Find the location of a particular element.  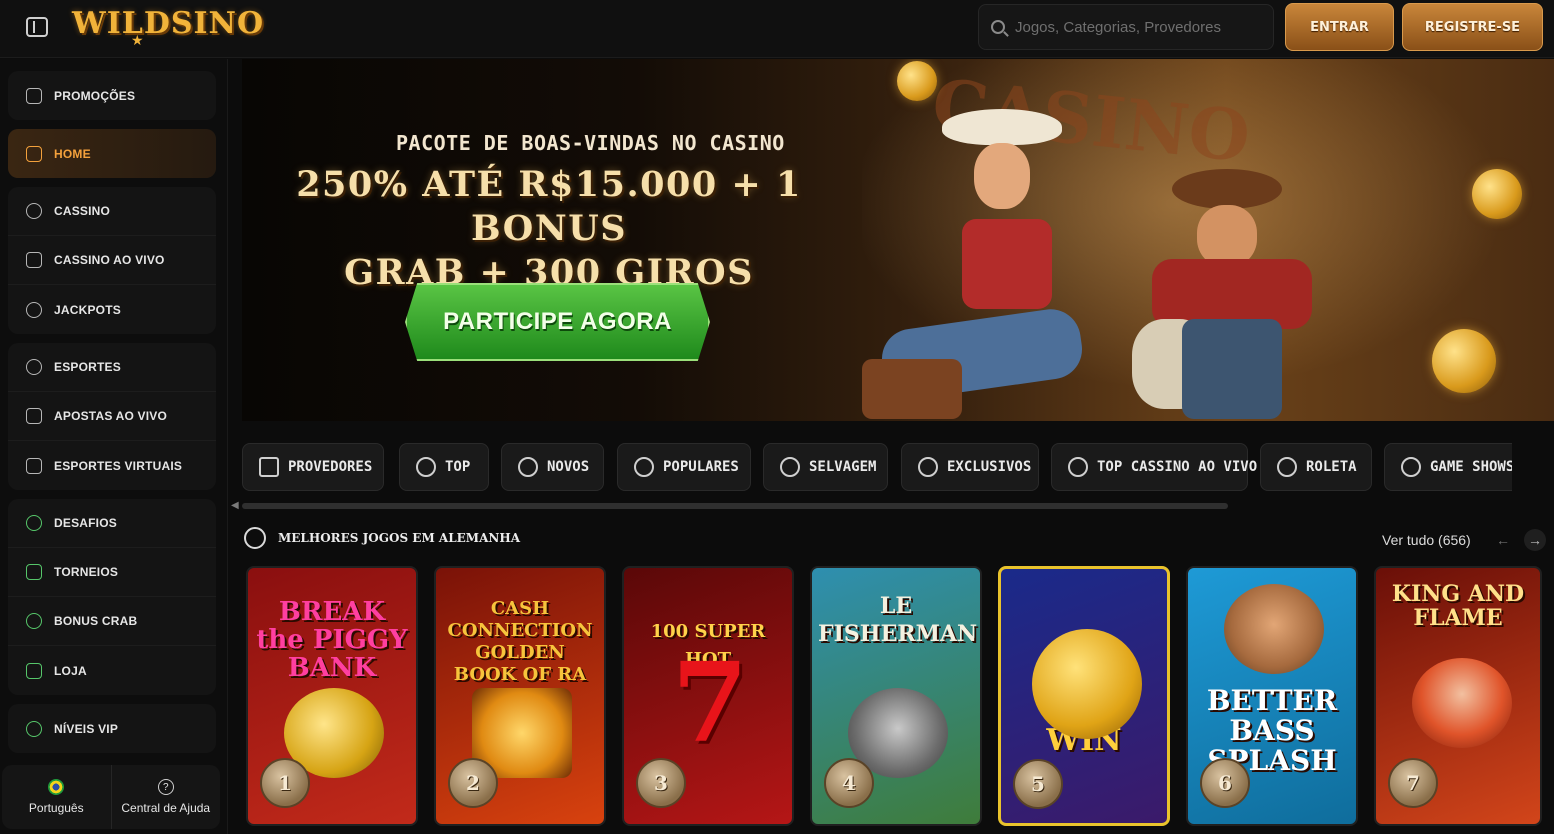

help-label: Central de Ajuda is located at coordinates (166, 808).